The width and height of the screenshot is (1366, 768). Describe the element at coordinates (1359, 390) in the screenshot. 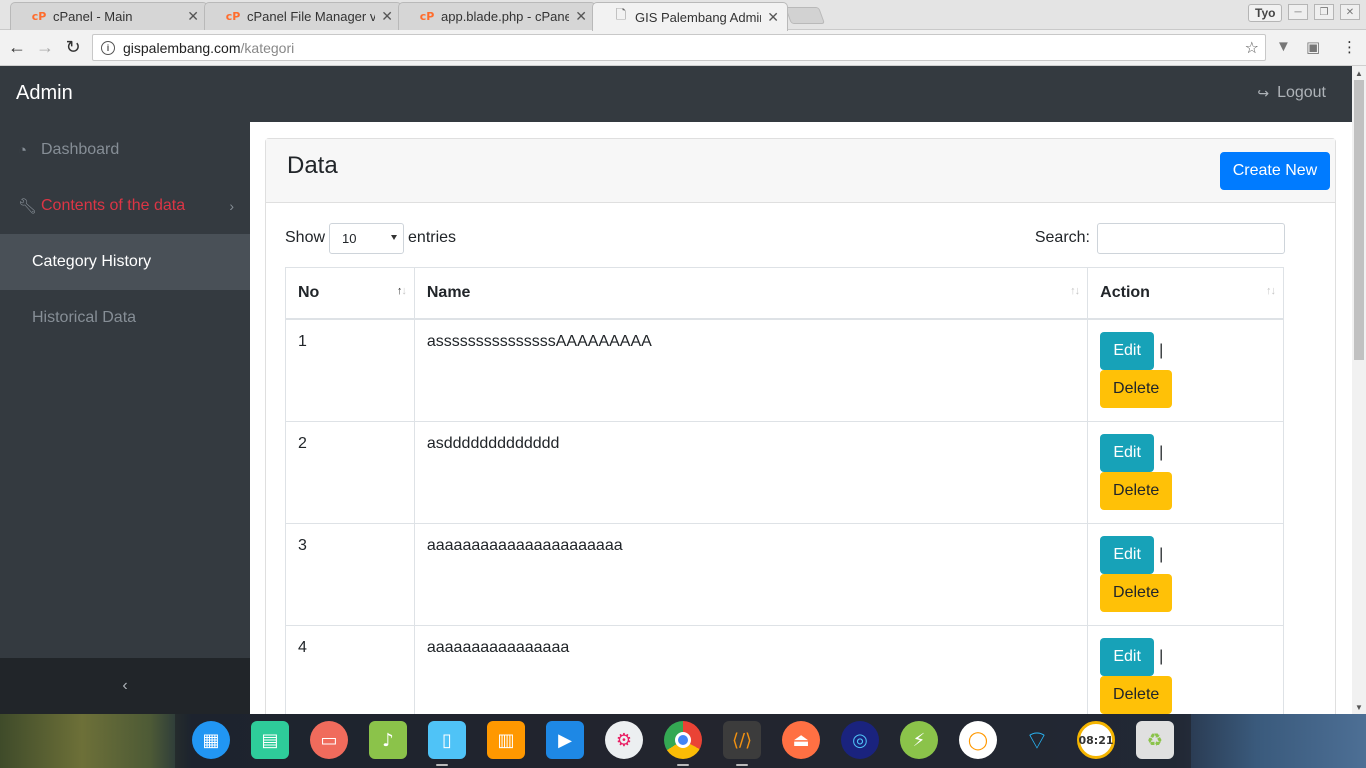

I see `page-scrollbar: ▲ ▼` at that location.